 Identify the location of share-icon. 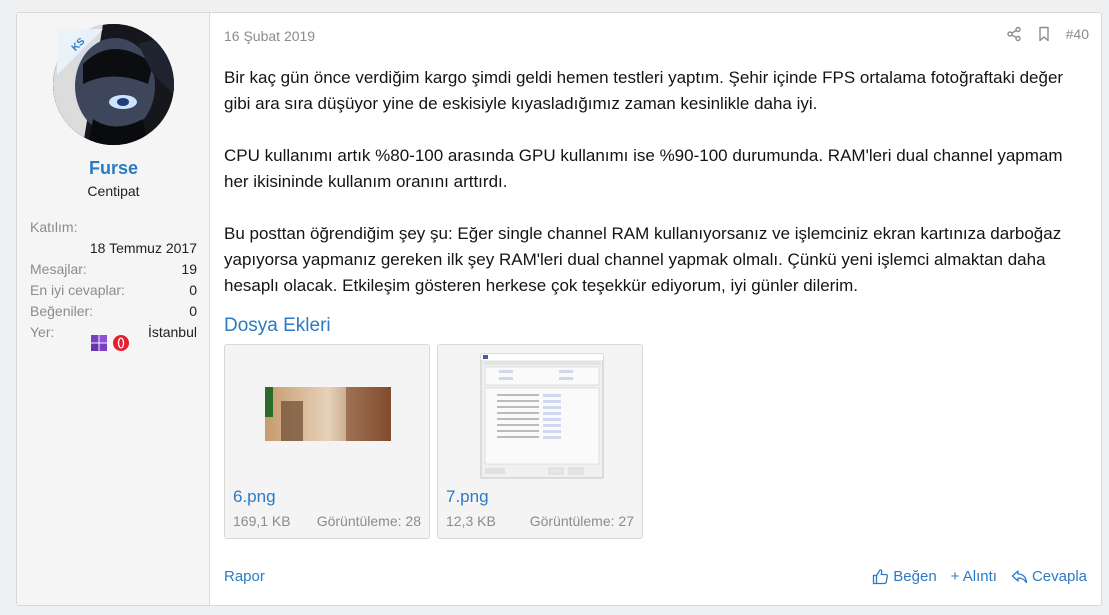
(1014, 34).